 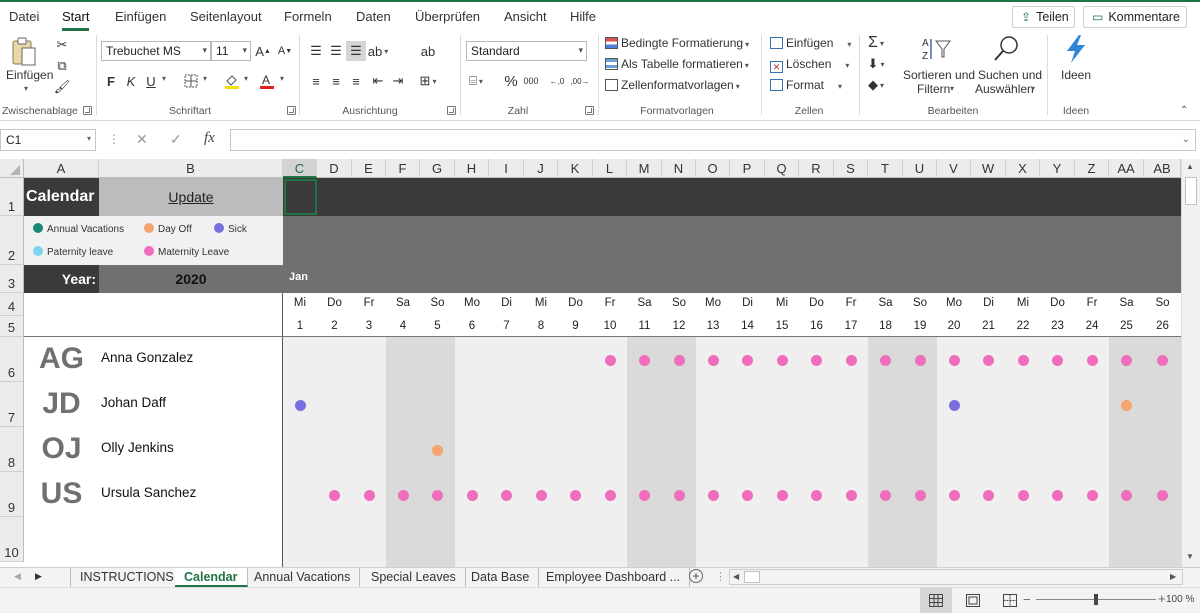 I want to click on page-layout-view-button, so click(x=973, y=602).